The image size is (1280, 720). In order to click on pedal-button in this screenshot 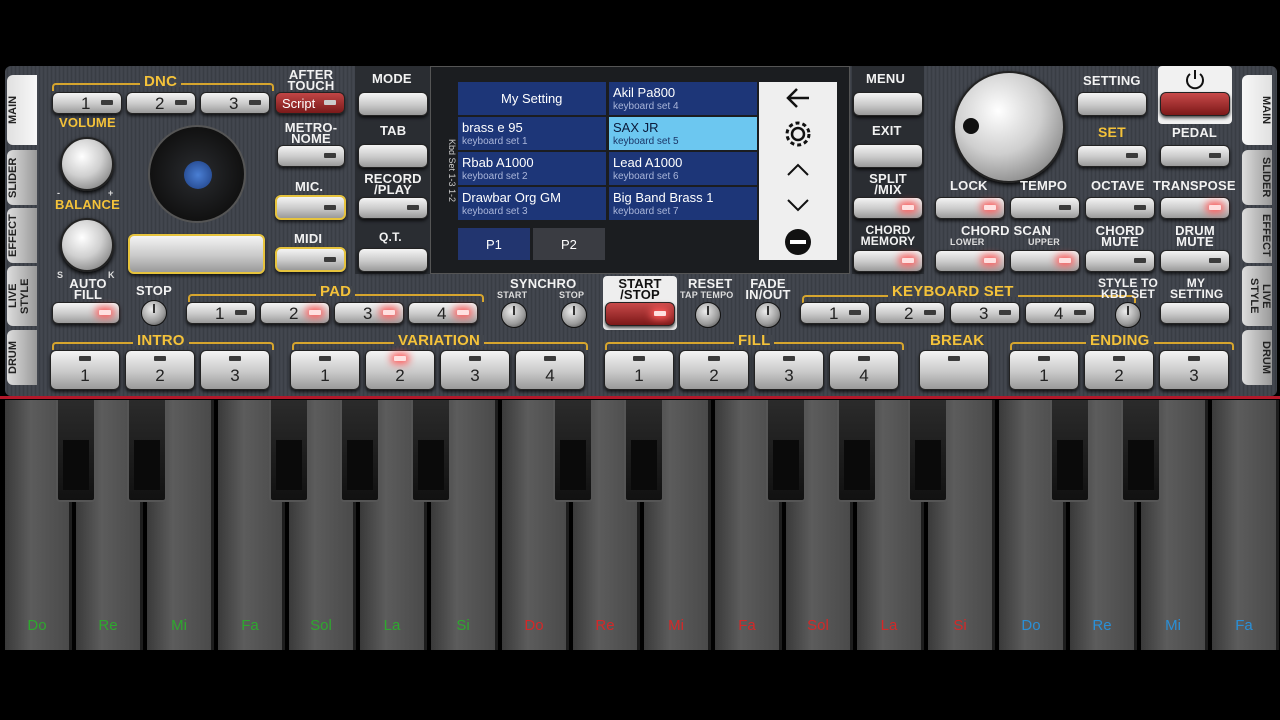, I will do `click(1195, 156)`.